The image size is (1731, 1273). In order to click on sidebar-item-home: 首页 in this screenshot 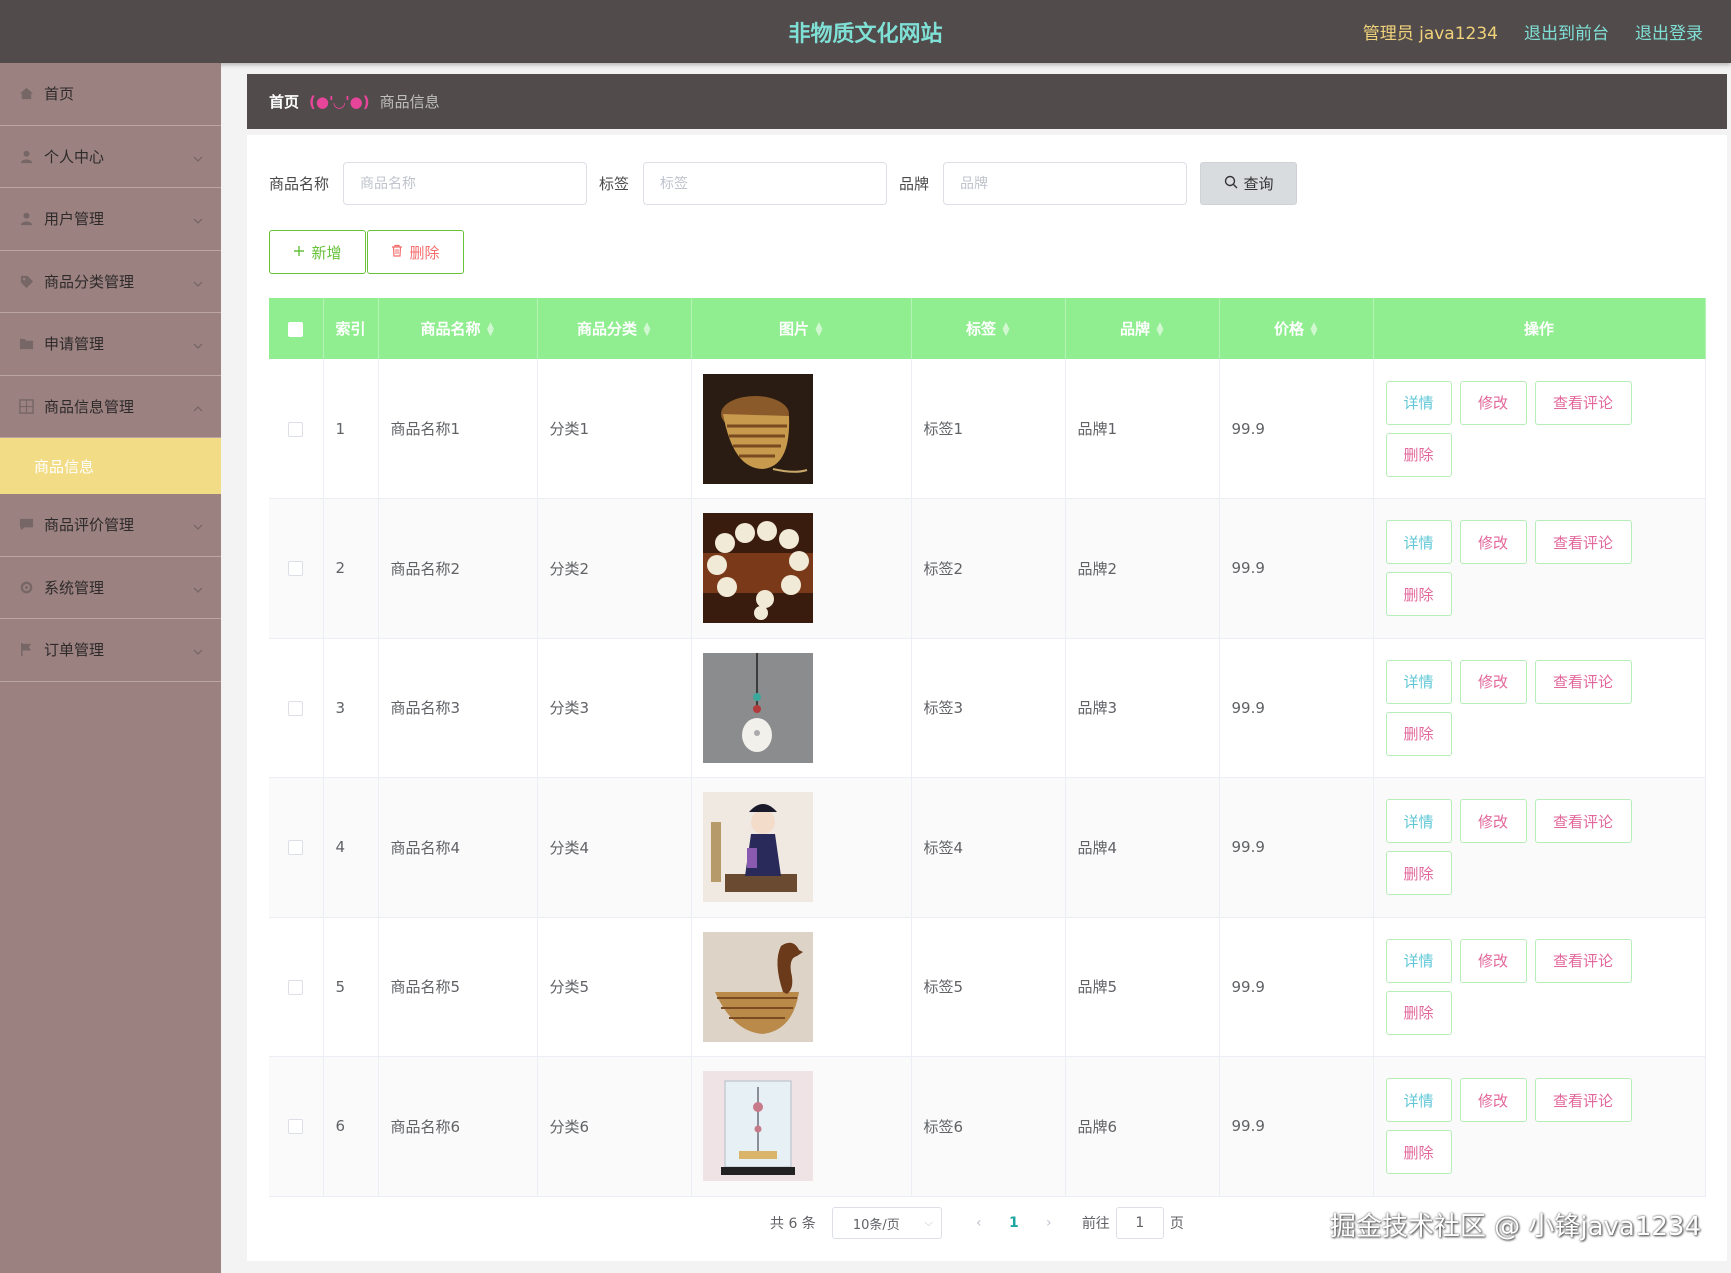, I will do `click(110, 94)`.